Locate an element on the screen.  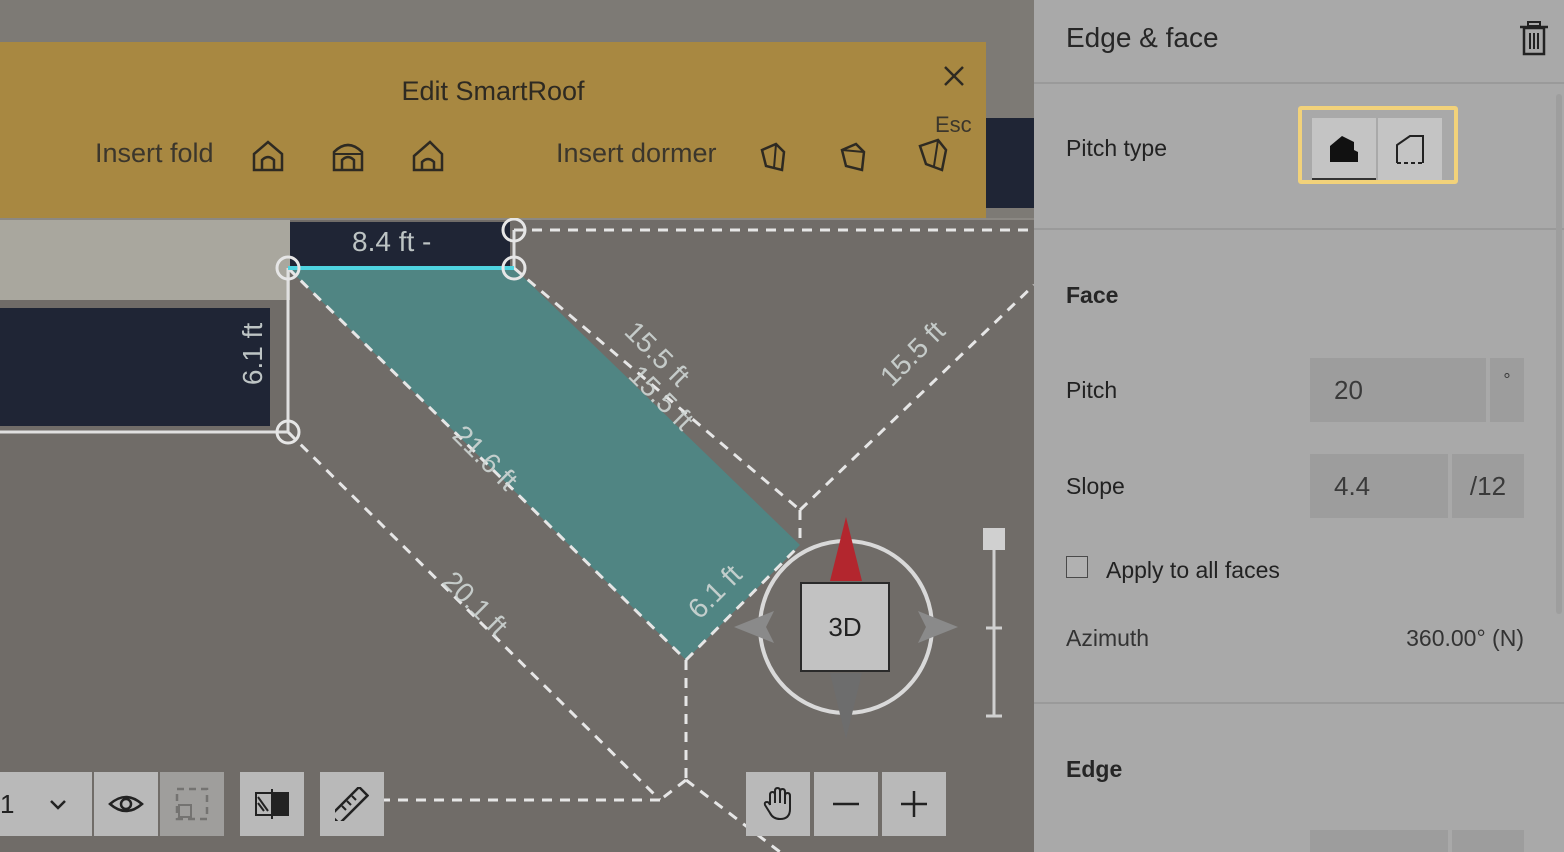
south-arrow is located at coordinates (846, 706).